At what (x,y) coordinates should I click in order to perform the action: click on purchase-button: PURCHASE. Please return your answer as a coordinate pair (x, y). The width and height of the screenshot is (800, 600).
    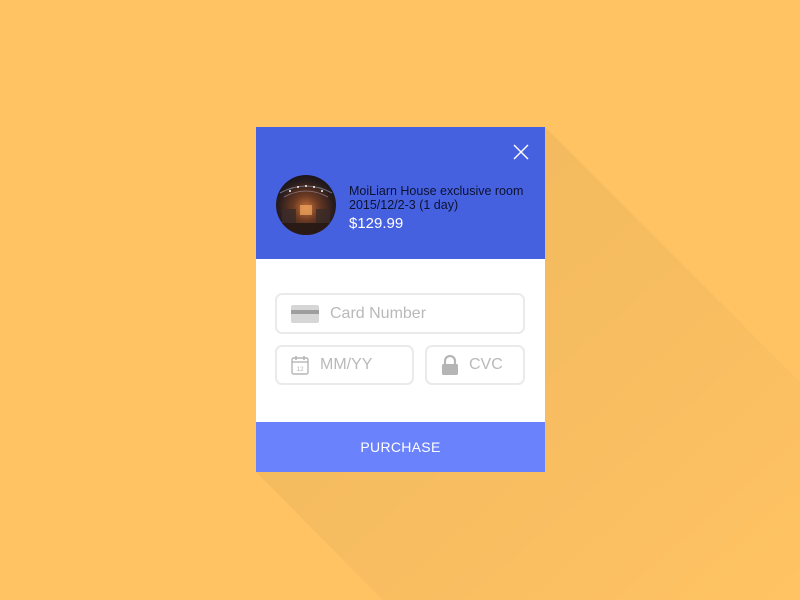
    Looking at the image, I should click on (400, 447).